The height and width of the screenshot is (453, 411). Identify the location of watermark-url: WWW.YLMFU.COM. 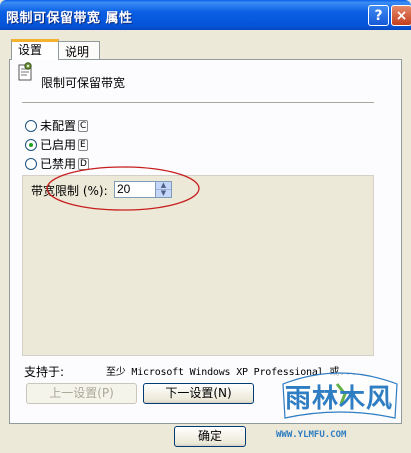
(311, 435).